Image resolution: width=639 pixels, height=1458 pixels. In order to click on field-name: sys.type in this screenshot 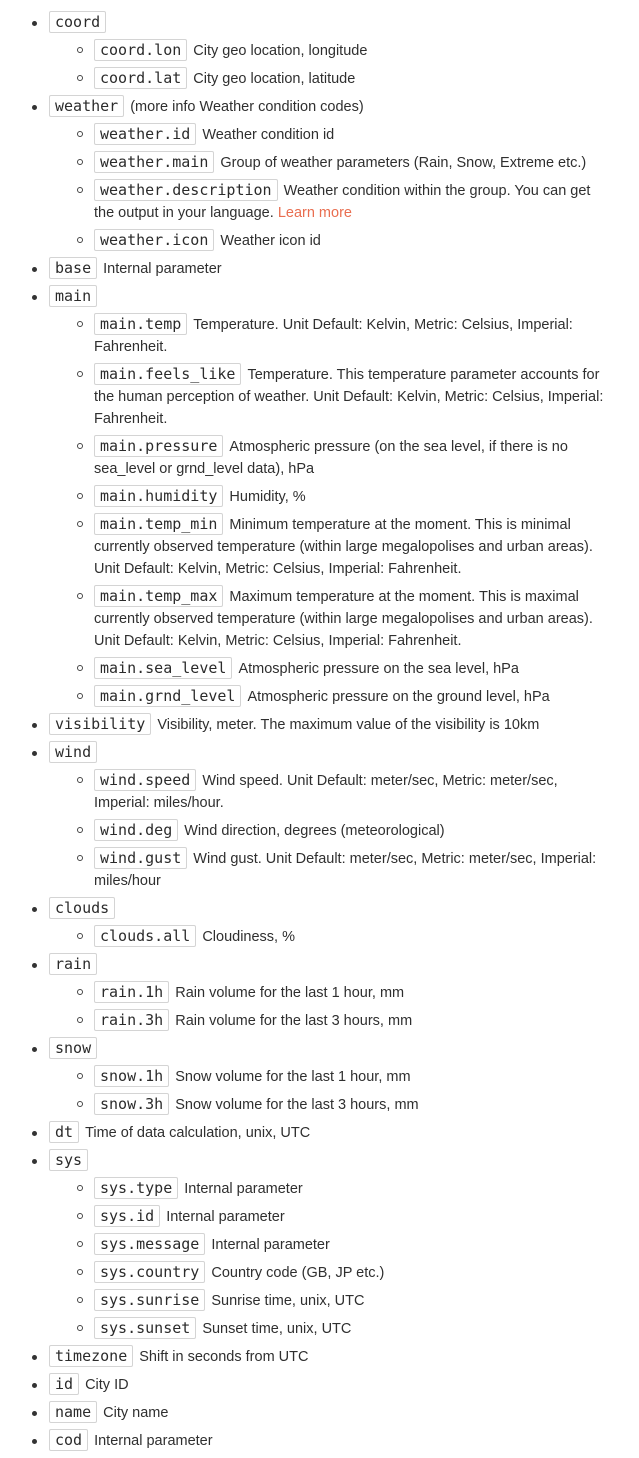, I will do `click(136, 1188)`.